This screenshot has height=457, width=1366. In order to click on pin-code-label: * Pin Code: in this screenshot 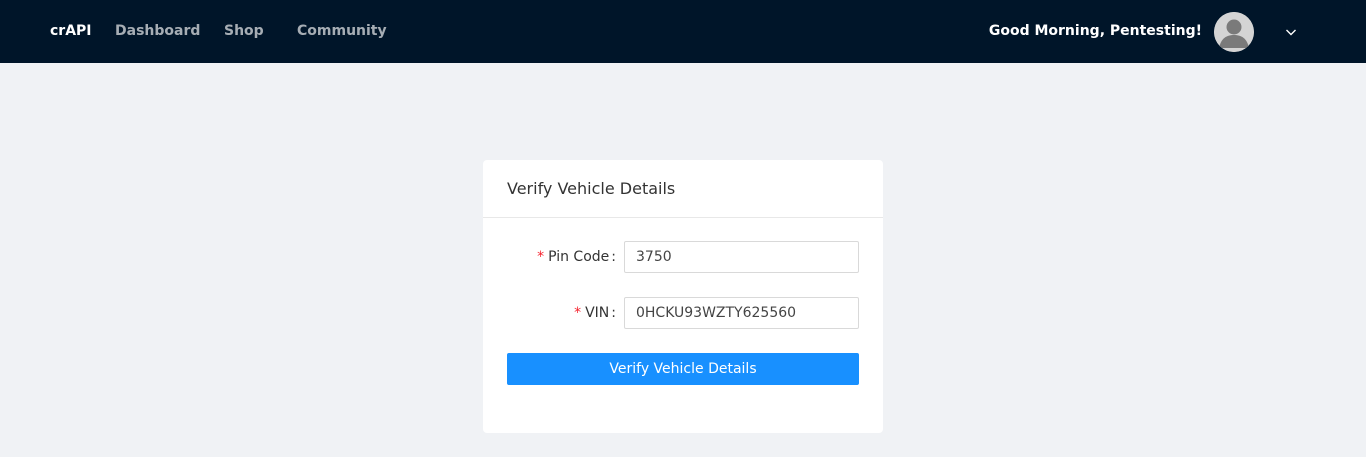, I will do `click(576, 257)`.